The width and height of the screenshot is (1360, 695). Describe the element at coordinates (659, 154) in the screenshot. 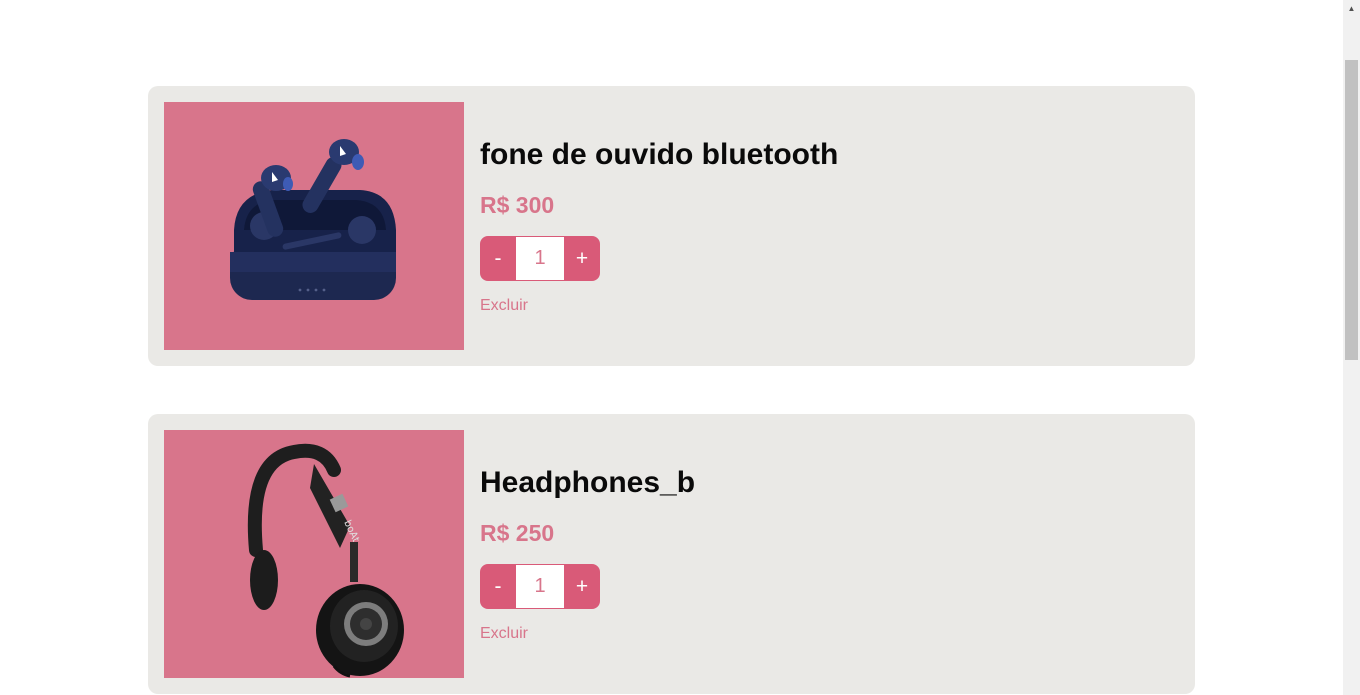

I see `product-title: fone de ouvido bluetooth` at that location.